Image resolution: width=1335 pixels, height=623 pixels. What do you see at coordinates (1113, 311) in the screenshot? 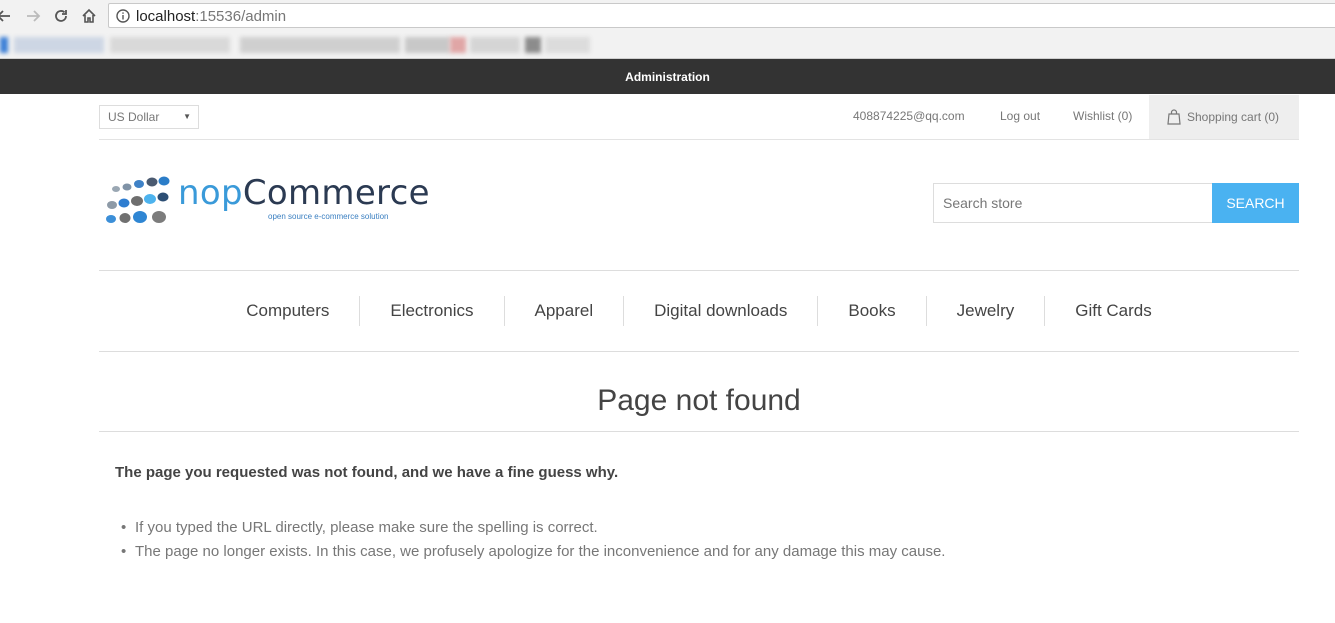
I see `menu-item-gift-cards: Gift Cards` at bounding box center [1113, 311].